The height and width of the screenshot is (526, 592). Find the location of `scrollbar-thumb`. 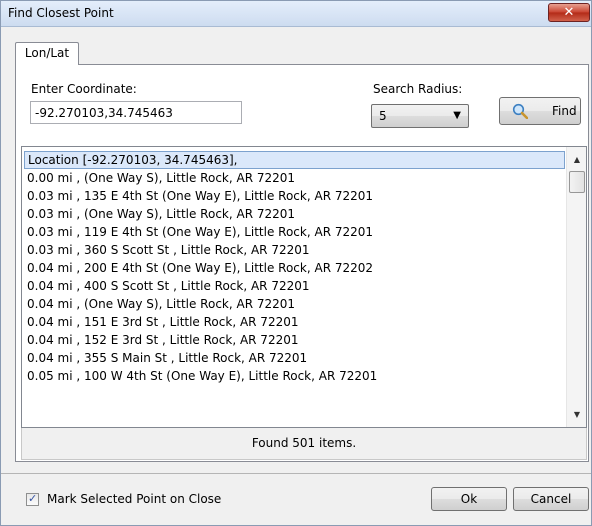

scrollbar-thumb is located at coordinates (577, 182).